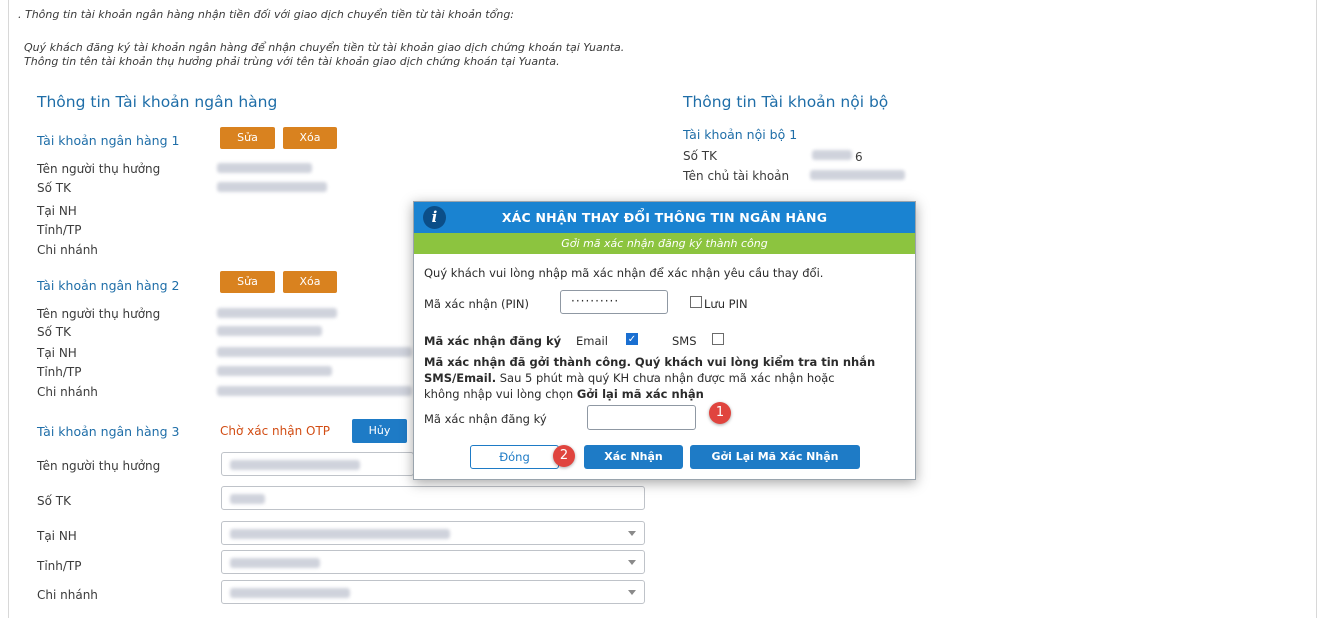 The height and width of the screenshot is (618, 1319). I want to click on dialog-title: XÁC NHẬN THAY ĐỔI THÔNG TIN NGÂN HÀNG, so click(664, 217).